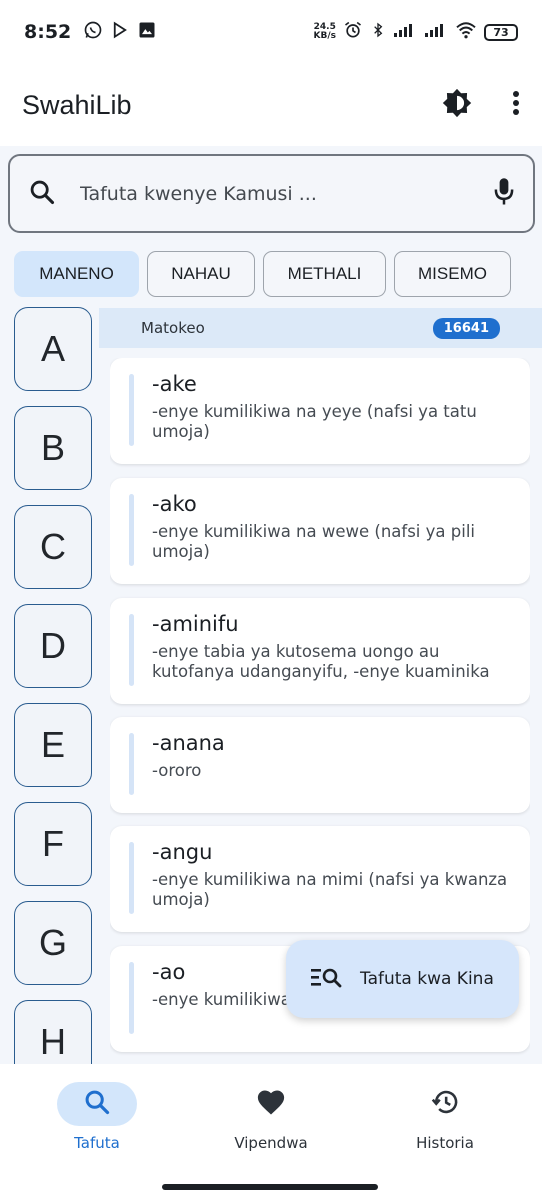  Describe the element at coordinates (320, 328) in the screenshot. I see `results-header: Matokeo 16641` at that location.